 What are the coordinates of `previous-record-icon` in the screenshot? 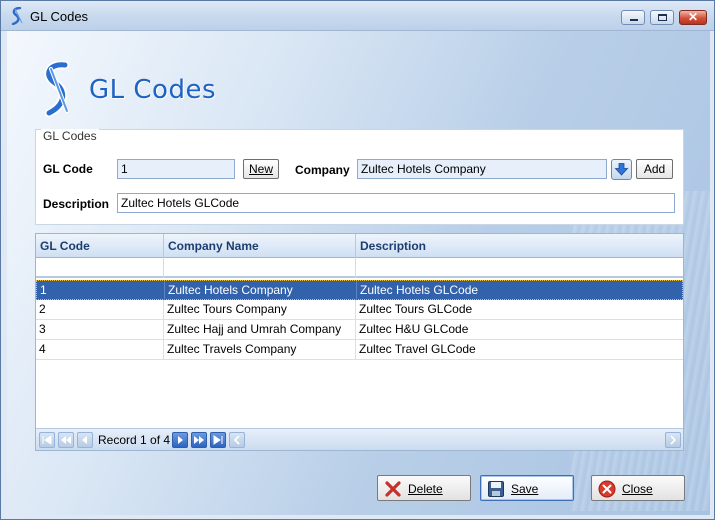 It's located at (84, 440).